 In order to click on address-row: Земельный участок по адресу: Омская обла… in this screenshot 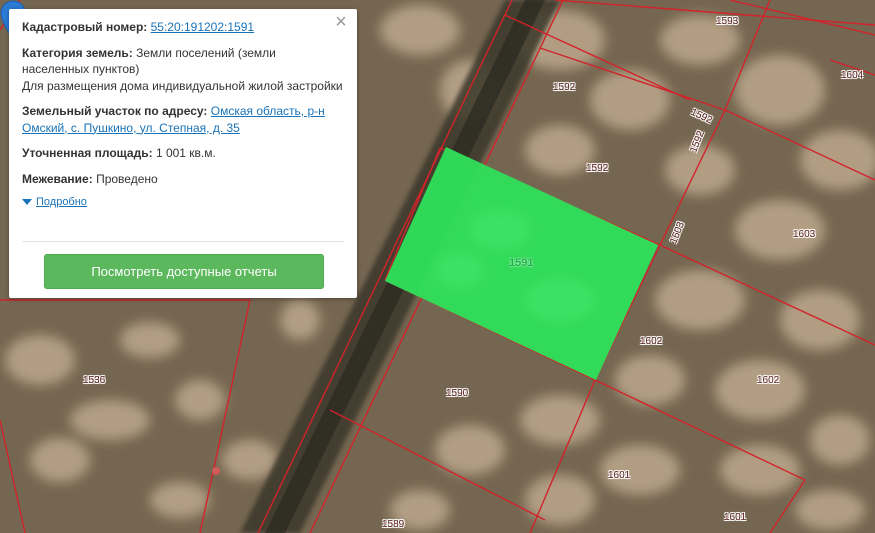, I will do `click(182, 119)`.